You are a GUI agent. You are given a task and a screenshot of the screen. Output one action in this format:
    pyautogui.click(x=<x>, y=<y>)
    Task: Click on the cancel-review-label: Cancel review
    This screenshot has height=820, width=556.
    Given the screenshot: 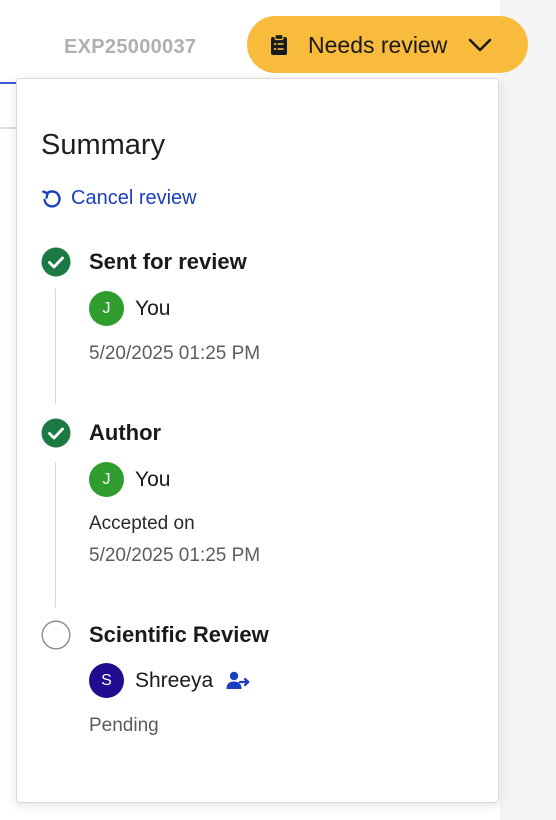 What is the action you would take?
    pyautogui.click(x=134, y=198)
    